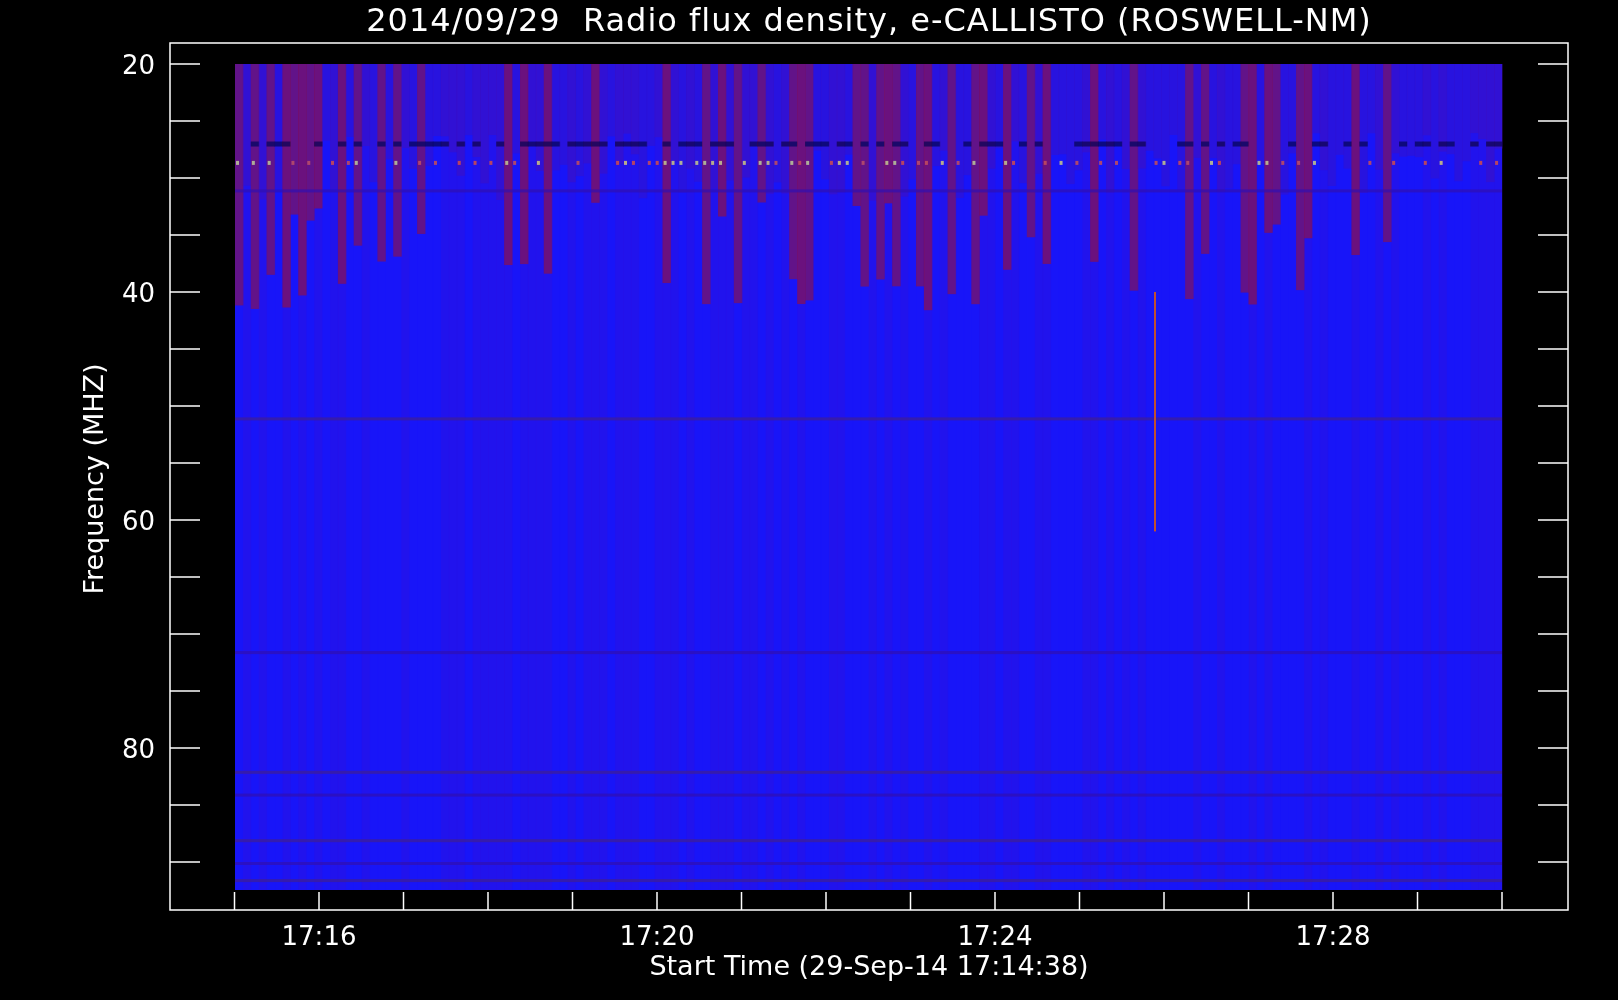 This screenshot has width=1618, height=1000. Describe the element at coordinates (869, 20) in the screenshot. I see `plot-title: 2014/09/29 Radio flux density, e-CALLISTO (ROSWELL-NM)` at that location.